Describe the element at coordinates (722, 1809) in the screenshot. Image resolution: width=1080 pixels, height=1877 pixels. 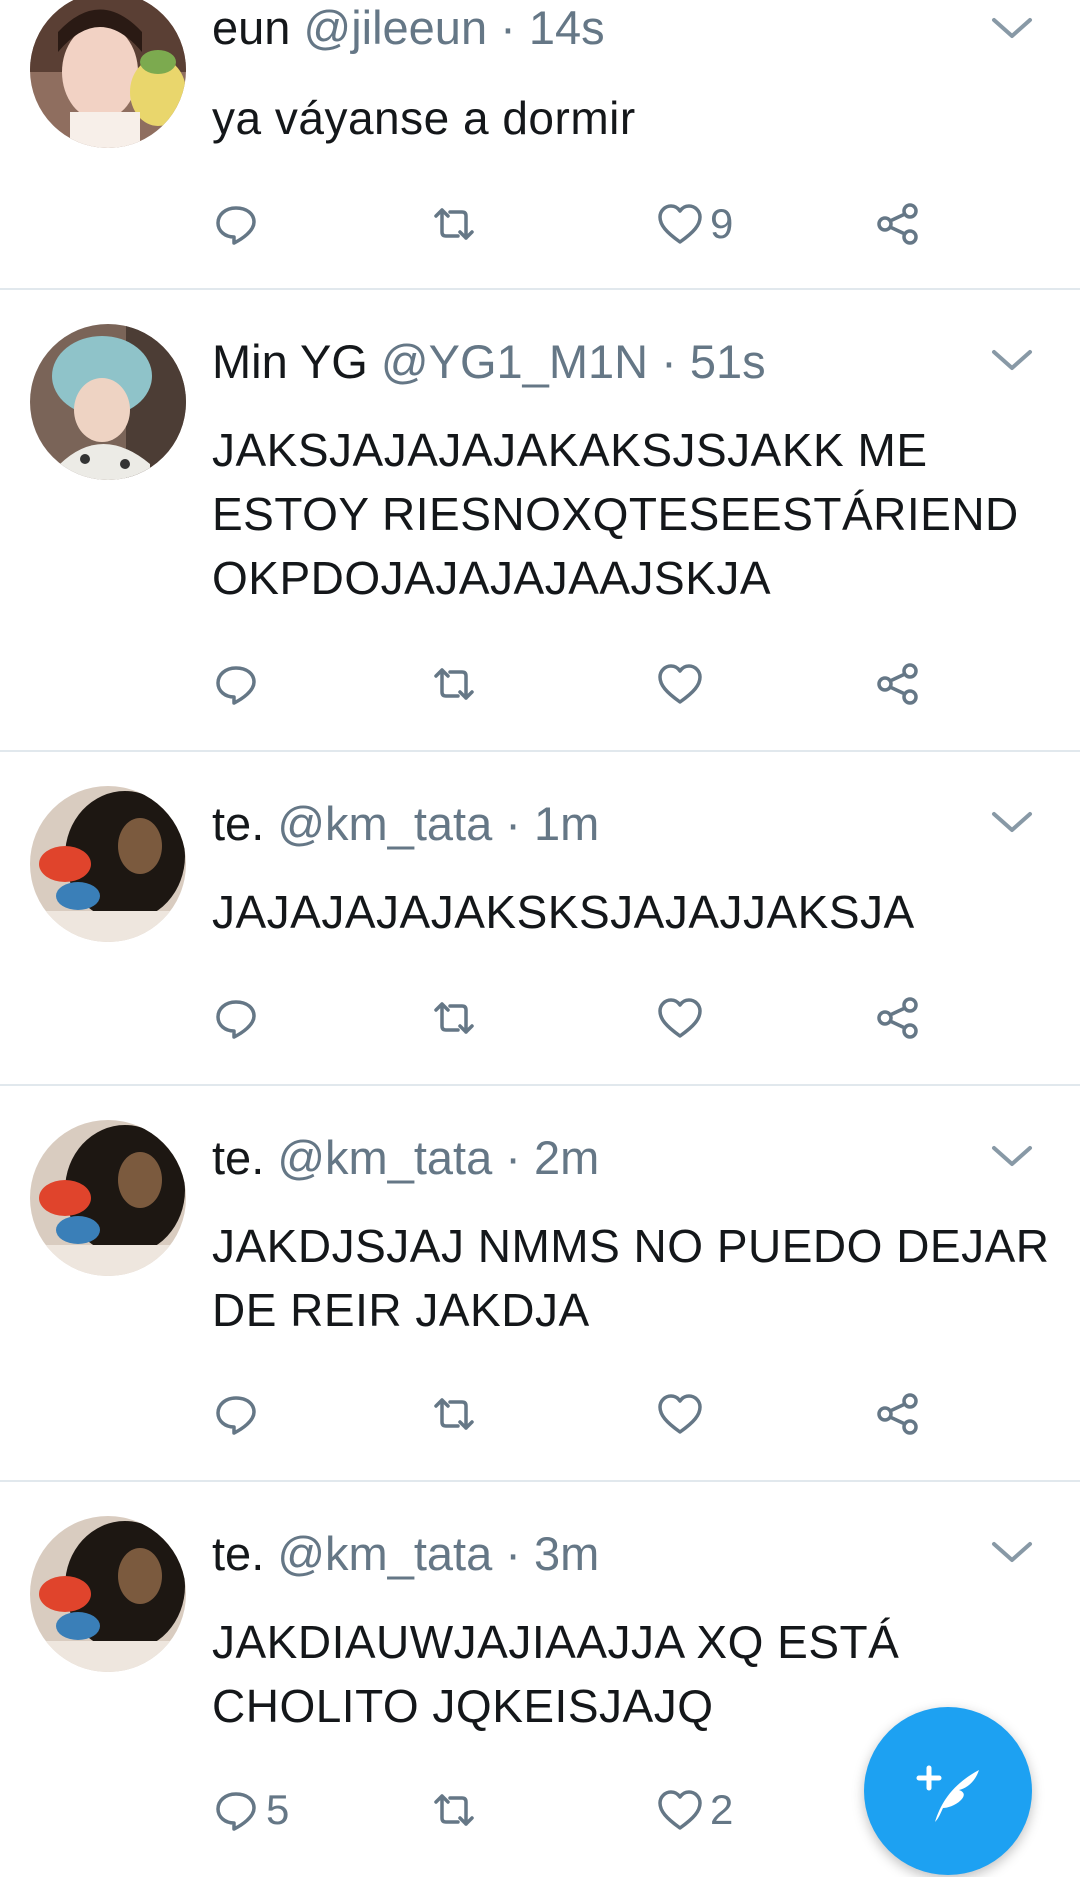
I see `like-count: 2` at that location.